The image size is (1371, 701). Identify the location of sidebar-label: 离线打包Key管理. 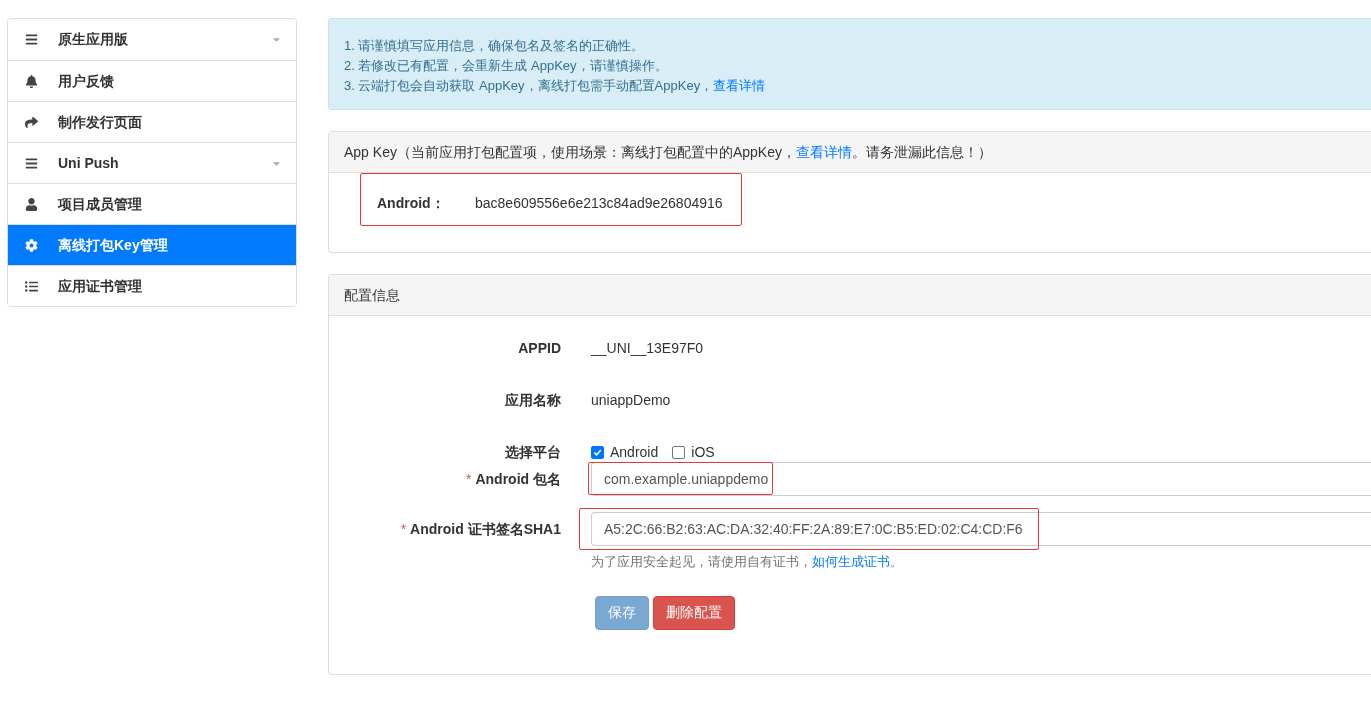
(113, 245).